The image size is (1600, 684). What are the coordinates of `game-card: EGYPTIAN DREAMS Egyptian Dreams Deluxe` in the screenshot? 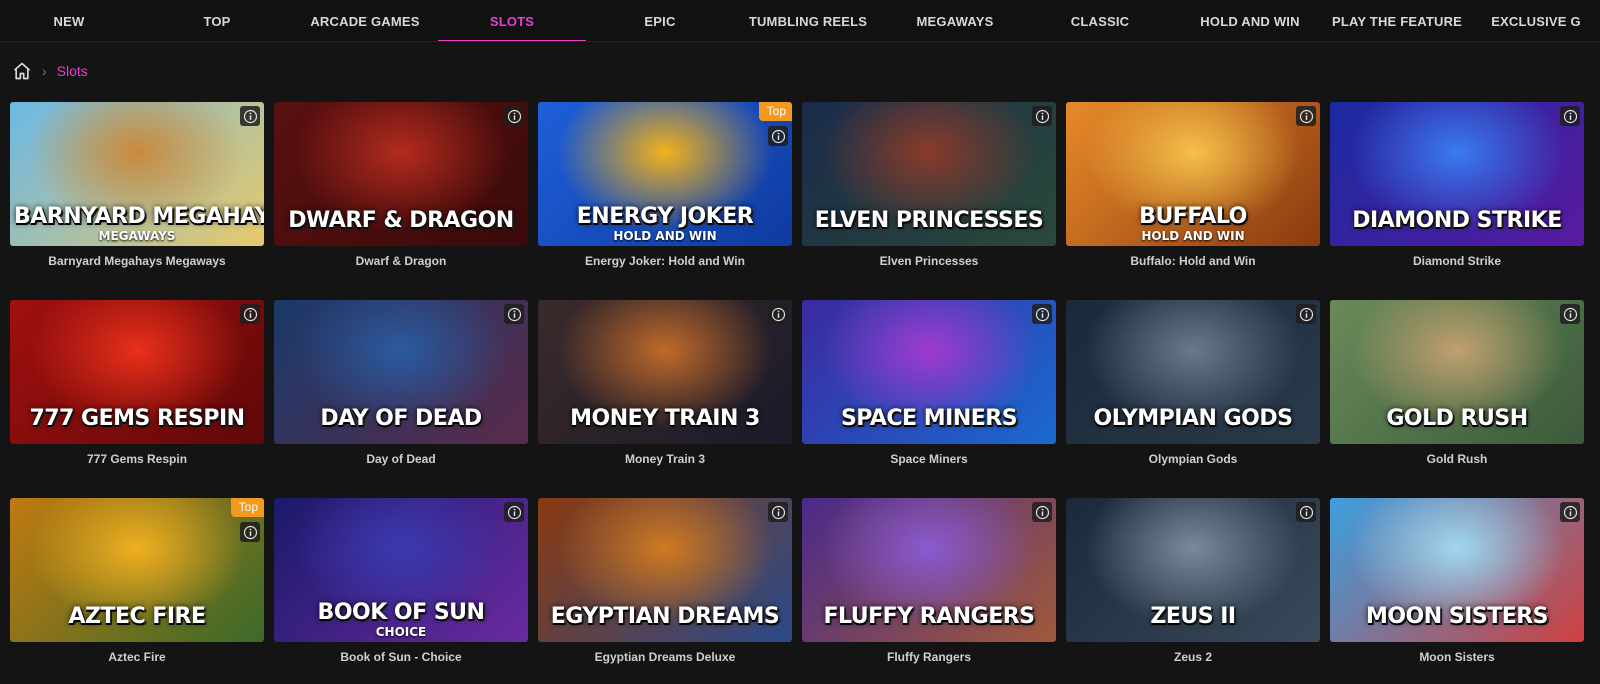 It's located at (665, 586).